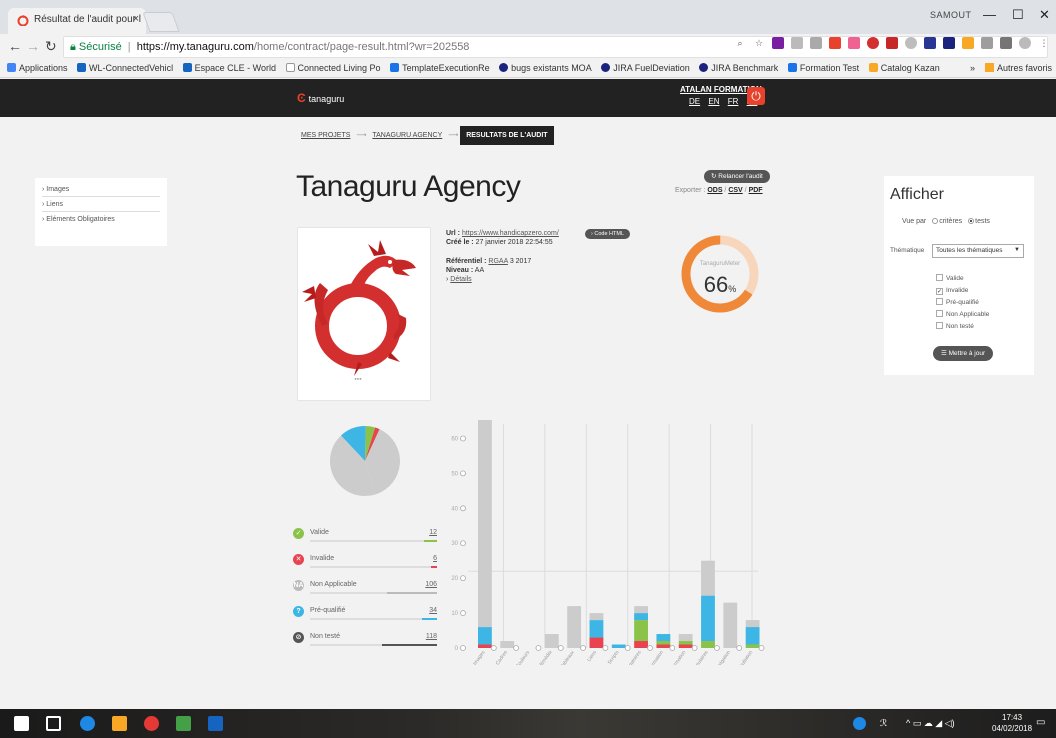 The width and height of the screenshot is (1056, 738). What do you see at coordinates (816, 43) in the screenshot?
I see `extension-grid-icon` at bounding box center [816, 43].